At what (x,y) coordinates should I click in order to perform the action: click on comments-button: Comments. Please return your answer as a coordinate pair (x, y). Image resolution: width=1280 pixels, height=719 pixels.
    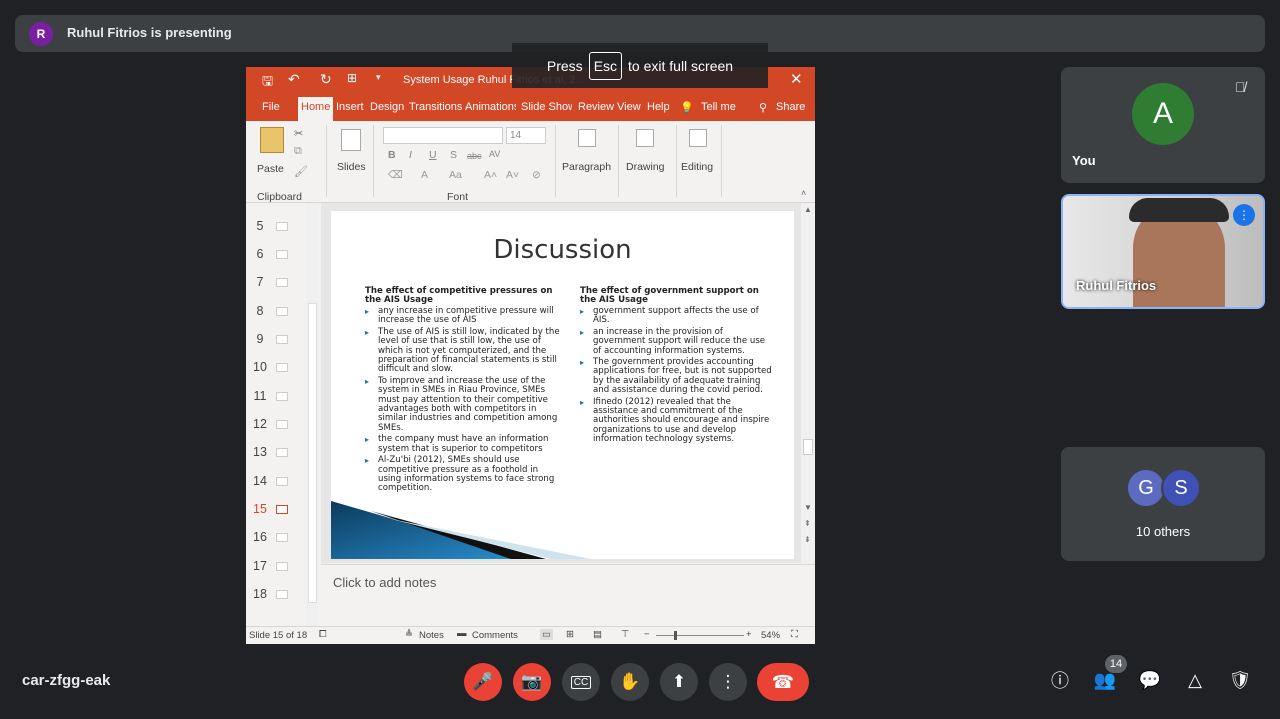
    Looking at the image, I should click on (495, 635).